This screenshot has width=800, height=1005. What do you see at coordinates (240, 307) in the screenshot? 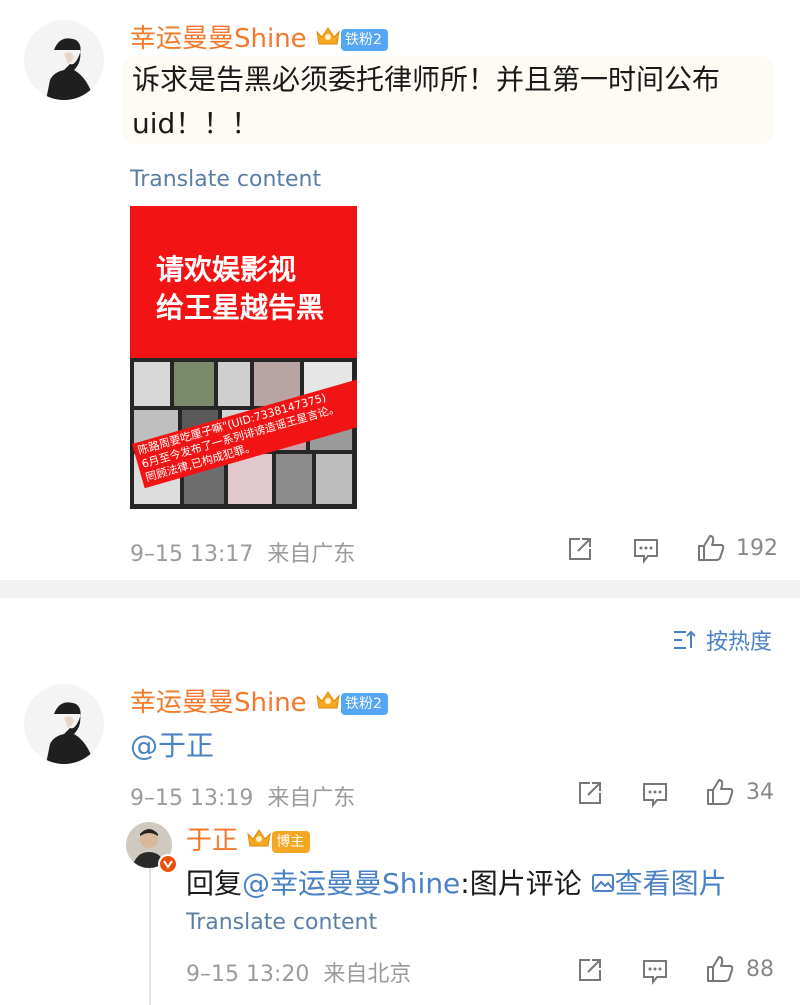
I see `image-headline-2: 给王星越告黑` at bounding box center [240, 307].